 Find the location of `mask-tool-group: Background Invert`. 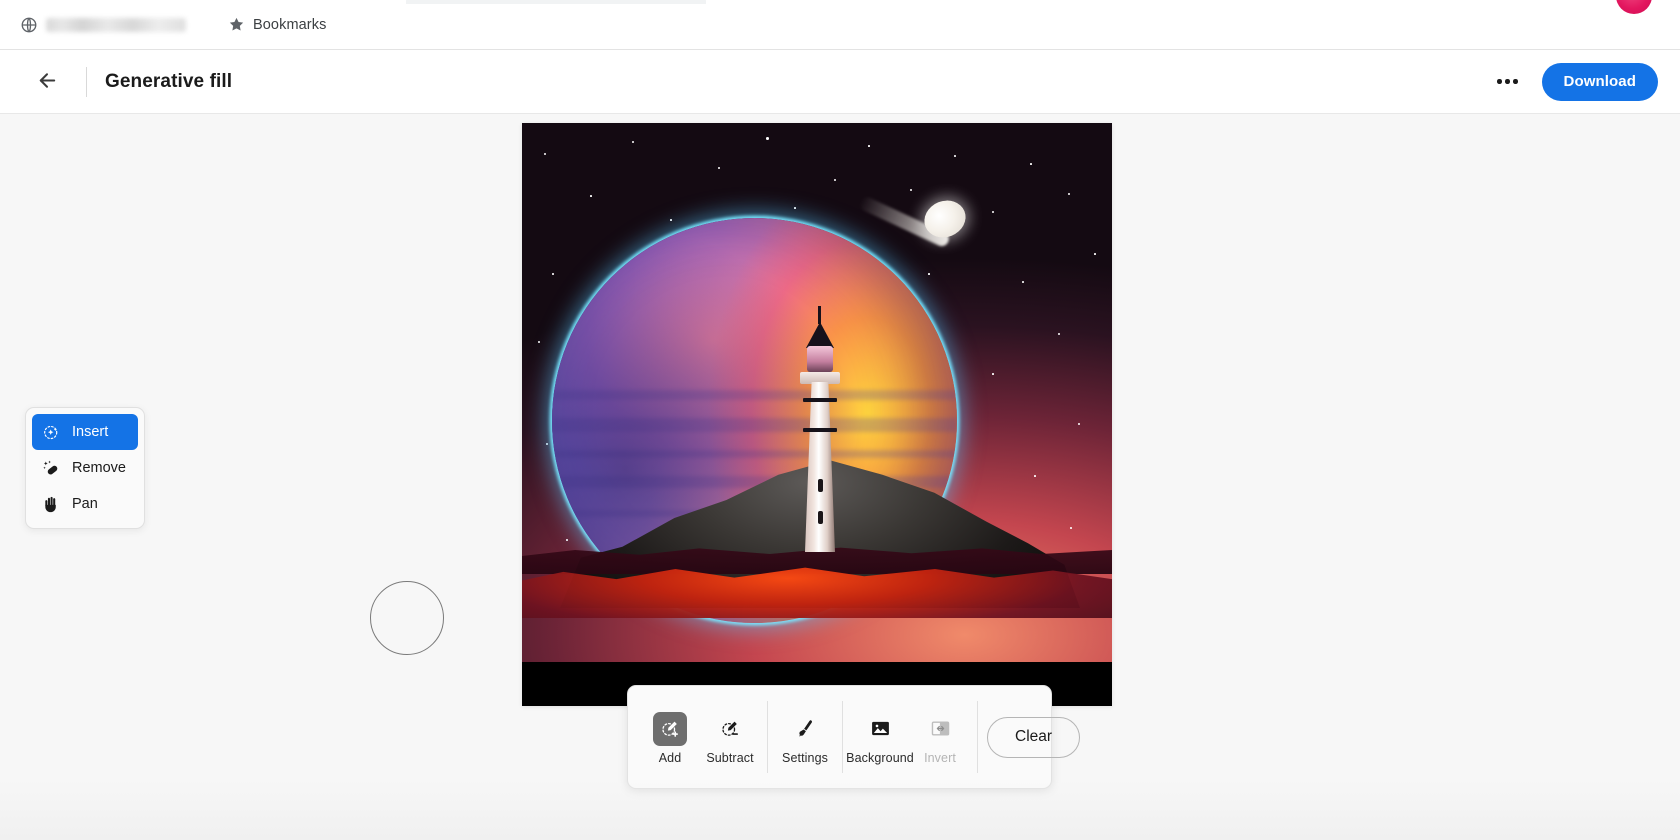

mask-tool-group: Background Invert is located at coordinates (907, 737).